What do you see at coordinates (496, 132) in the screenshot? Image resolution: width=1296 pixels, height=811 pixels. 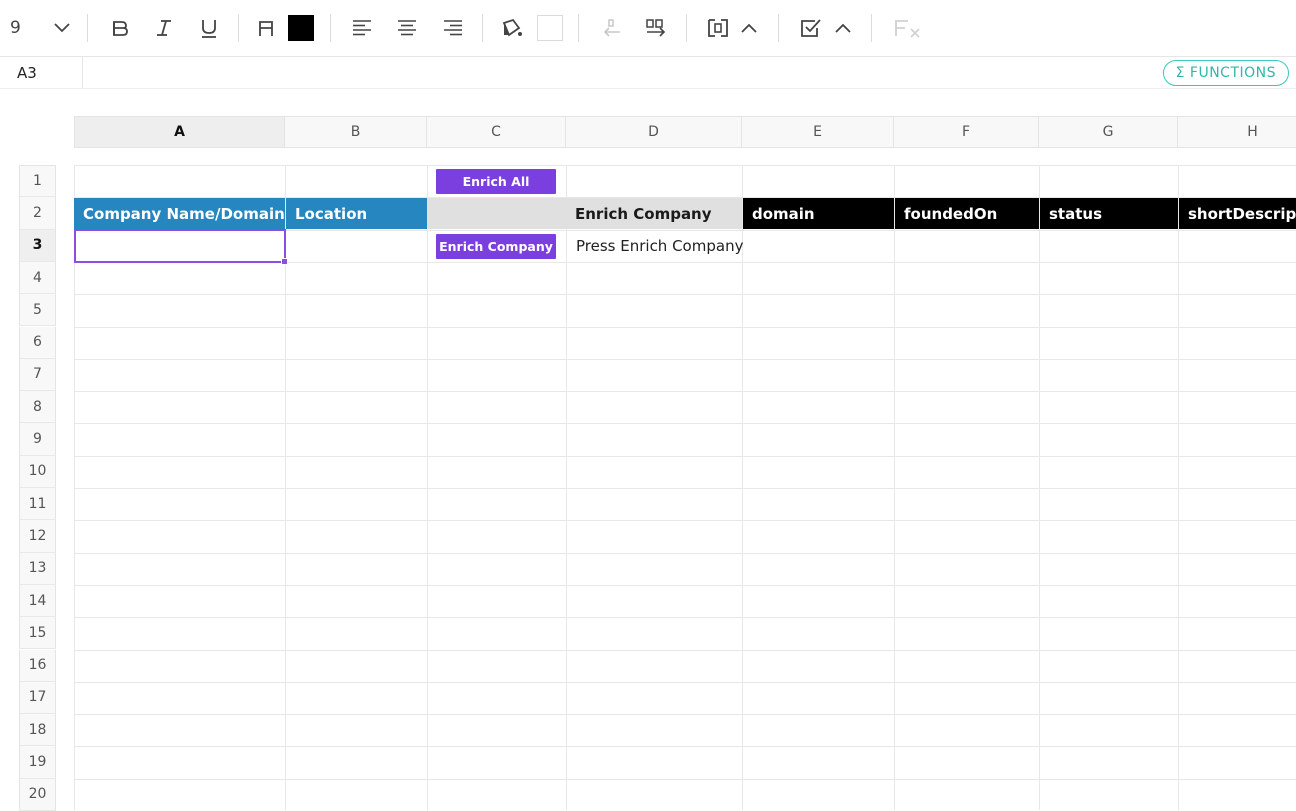 I see `column-header-c: C` at bounding box center [496, 132].